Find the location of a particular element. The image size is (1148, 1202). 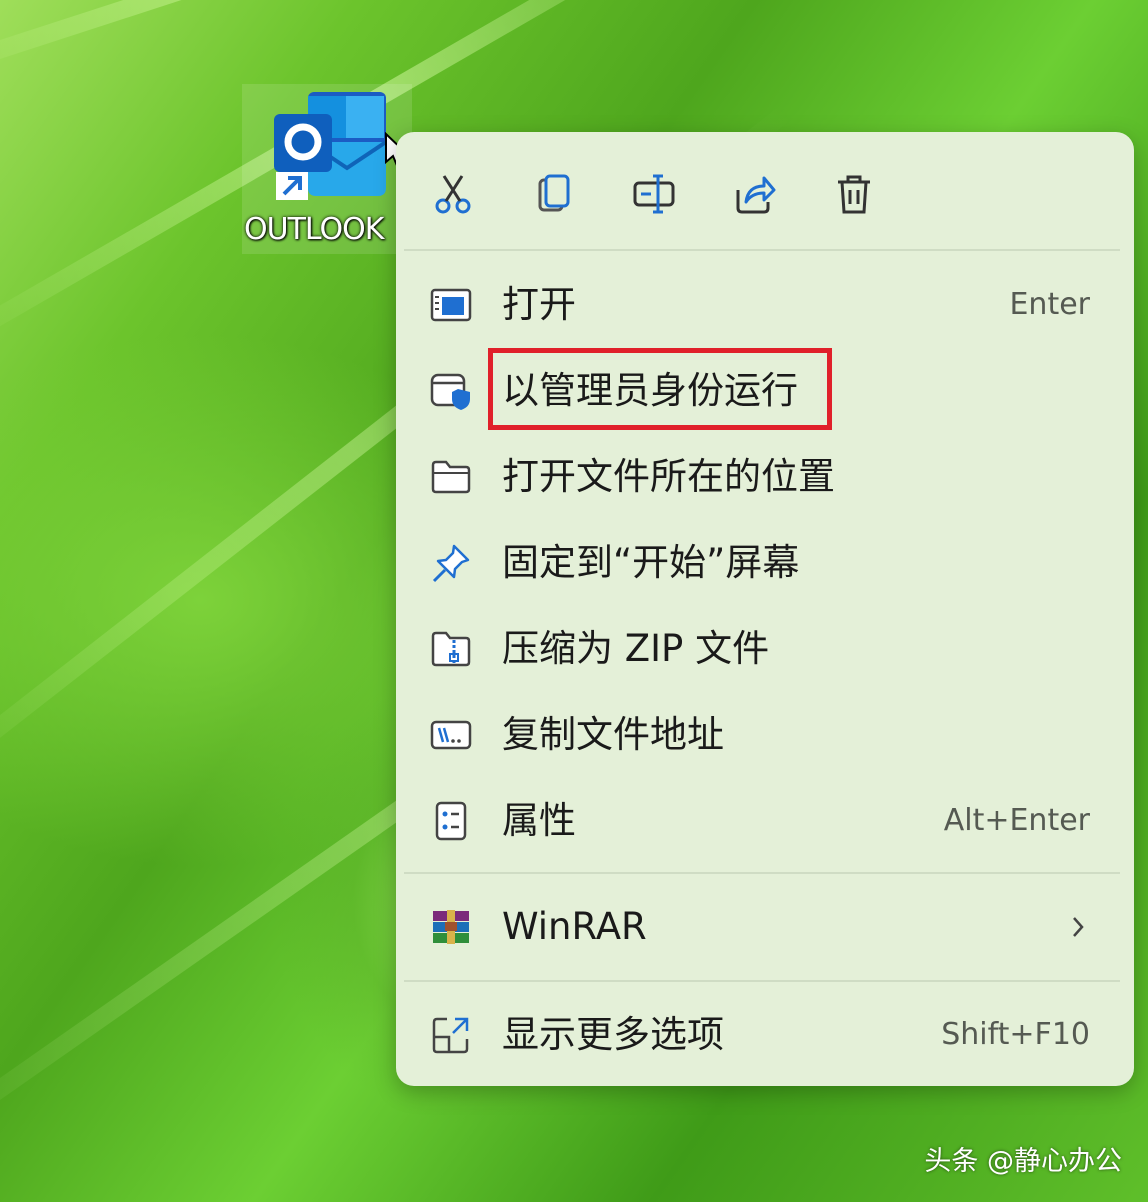

menu-item-show-more-options: 显示更多选项 Shift+F10 is located at coordinates (765, 1035).